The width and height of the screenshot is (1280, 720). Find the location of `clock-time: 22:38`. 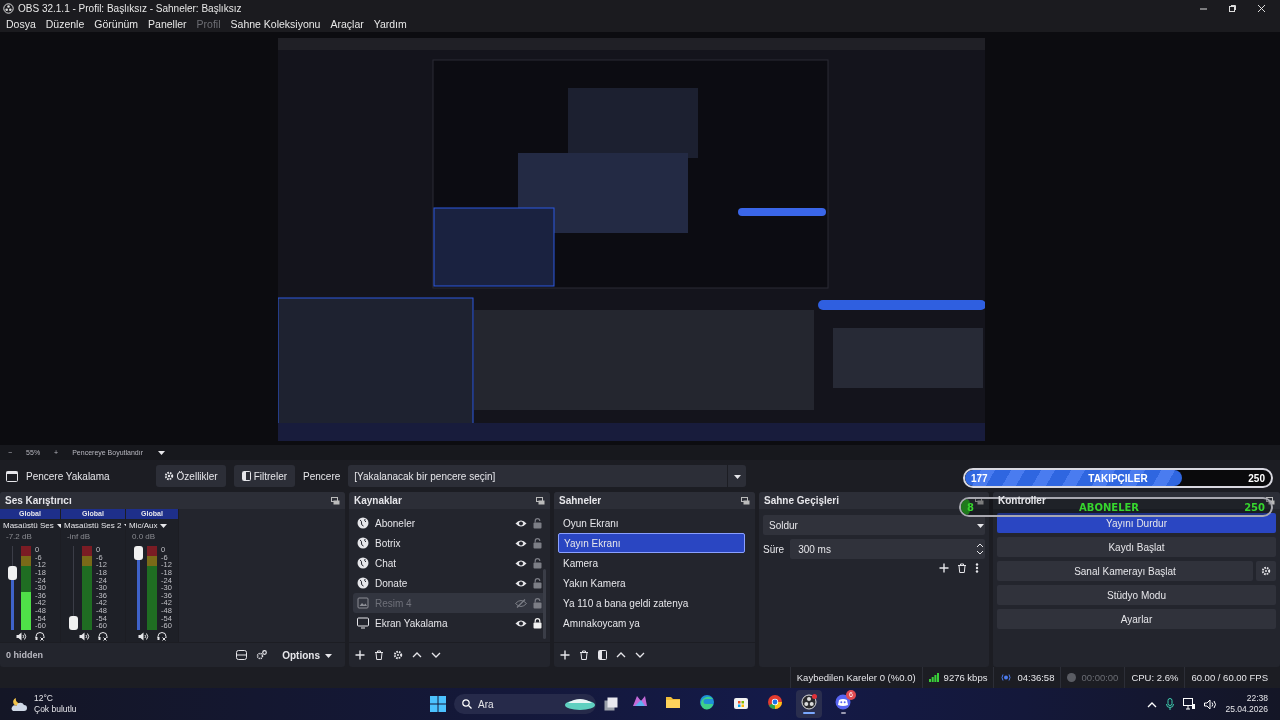

clock-time: 22:38 is located at coordinates (1257, 698).